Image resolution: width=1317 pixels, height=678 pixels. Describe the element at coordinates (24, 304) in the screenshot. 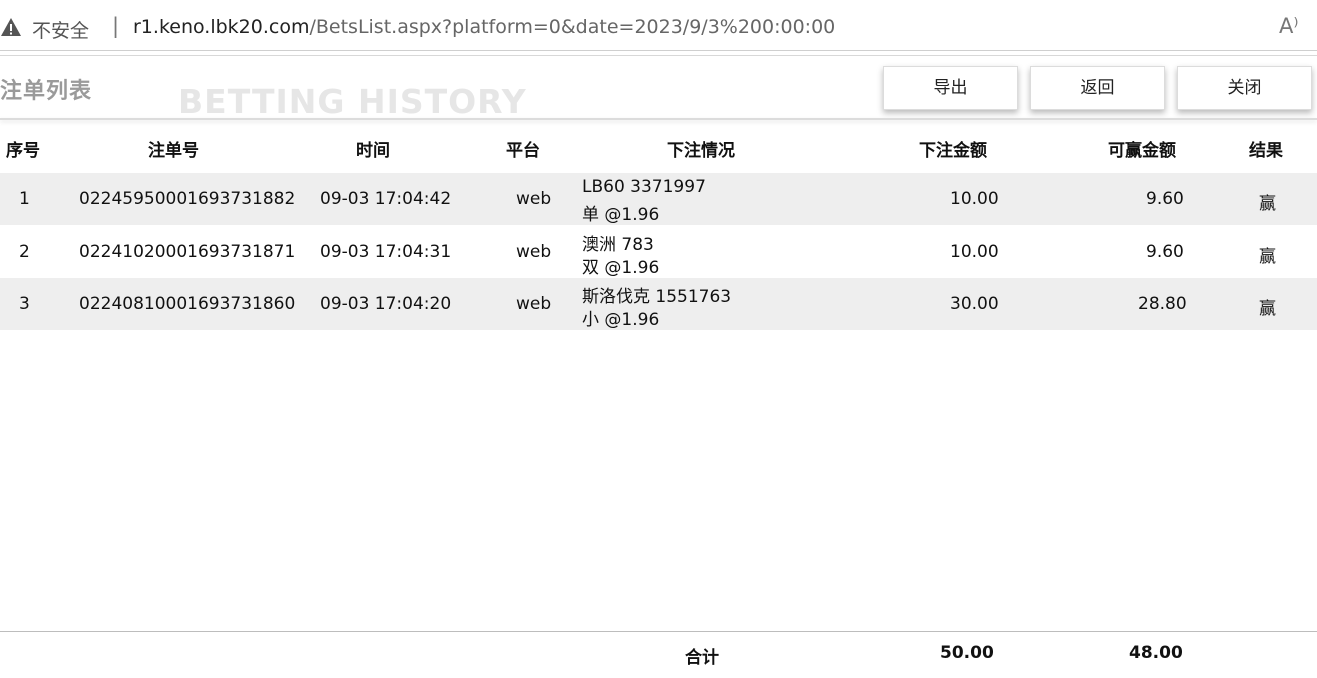

I see `row-index: 3` at that location.